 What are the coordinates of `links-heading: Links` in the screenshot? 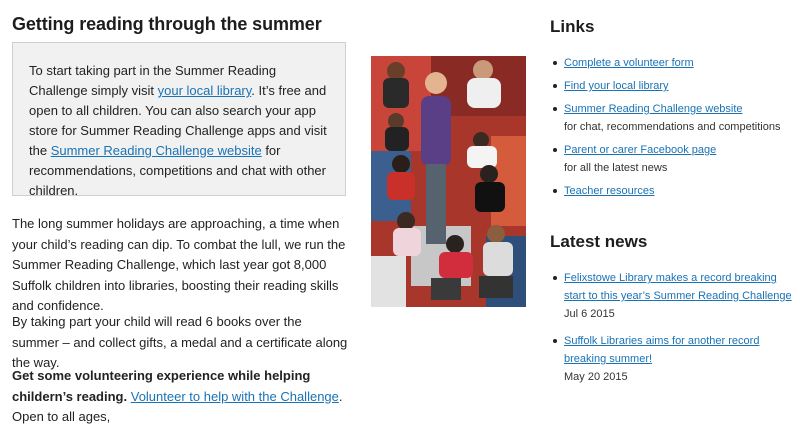 It's located at (572, 26).